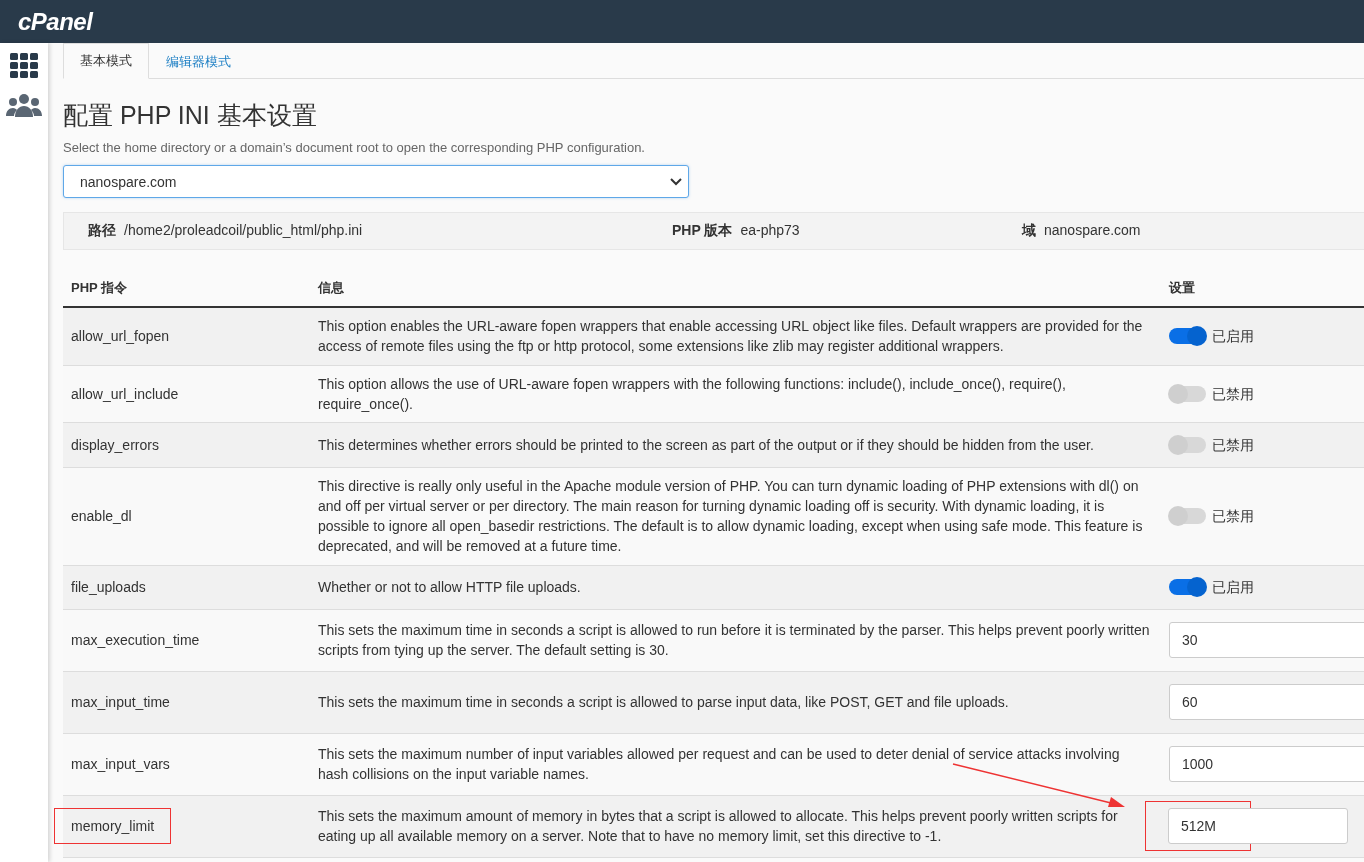 This screenshot has height=862, width=1364. Describe the element at coordinates (730, 336) in the screenshot. I see `directive-info: This option enables the URL-aware fopen wrappers that enable accessing URL object like files. Default wrappers are provided for the access of remote files using the ftp or http protocol, some extensions like zlib may register additional wrappers.` at that location.